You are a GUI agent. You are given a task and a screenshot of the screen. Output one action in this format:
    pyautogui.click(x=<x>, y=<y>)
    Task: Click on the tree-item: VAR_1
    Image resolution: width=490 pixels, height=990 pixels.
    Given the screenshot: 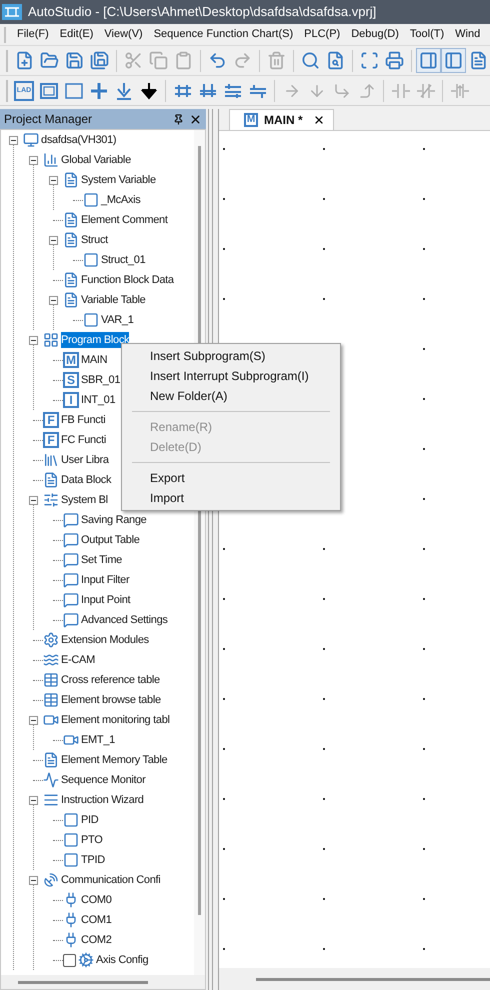 What is the action you would take?
    pyautogui.click(x=117, y=320)
    